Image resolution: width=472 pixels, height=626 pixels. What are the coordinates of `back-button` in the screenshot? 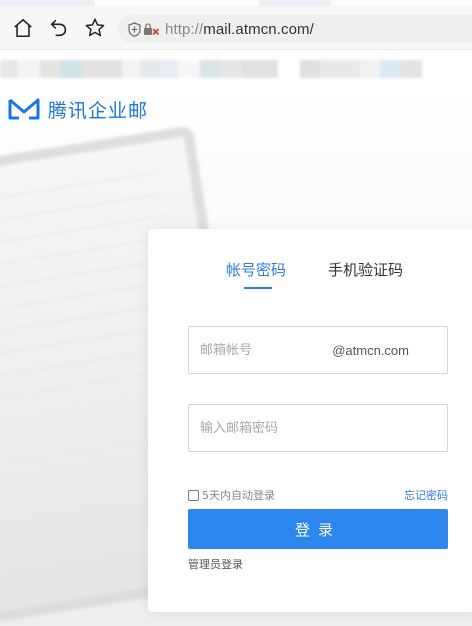 It's located at (59, 28).